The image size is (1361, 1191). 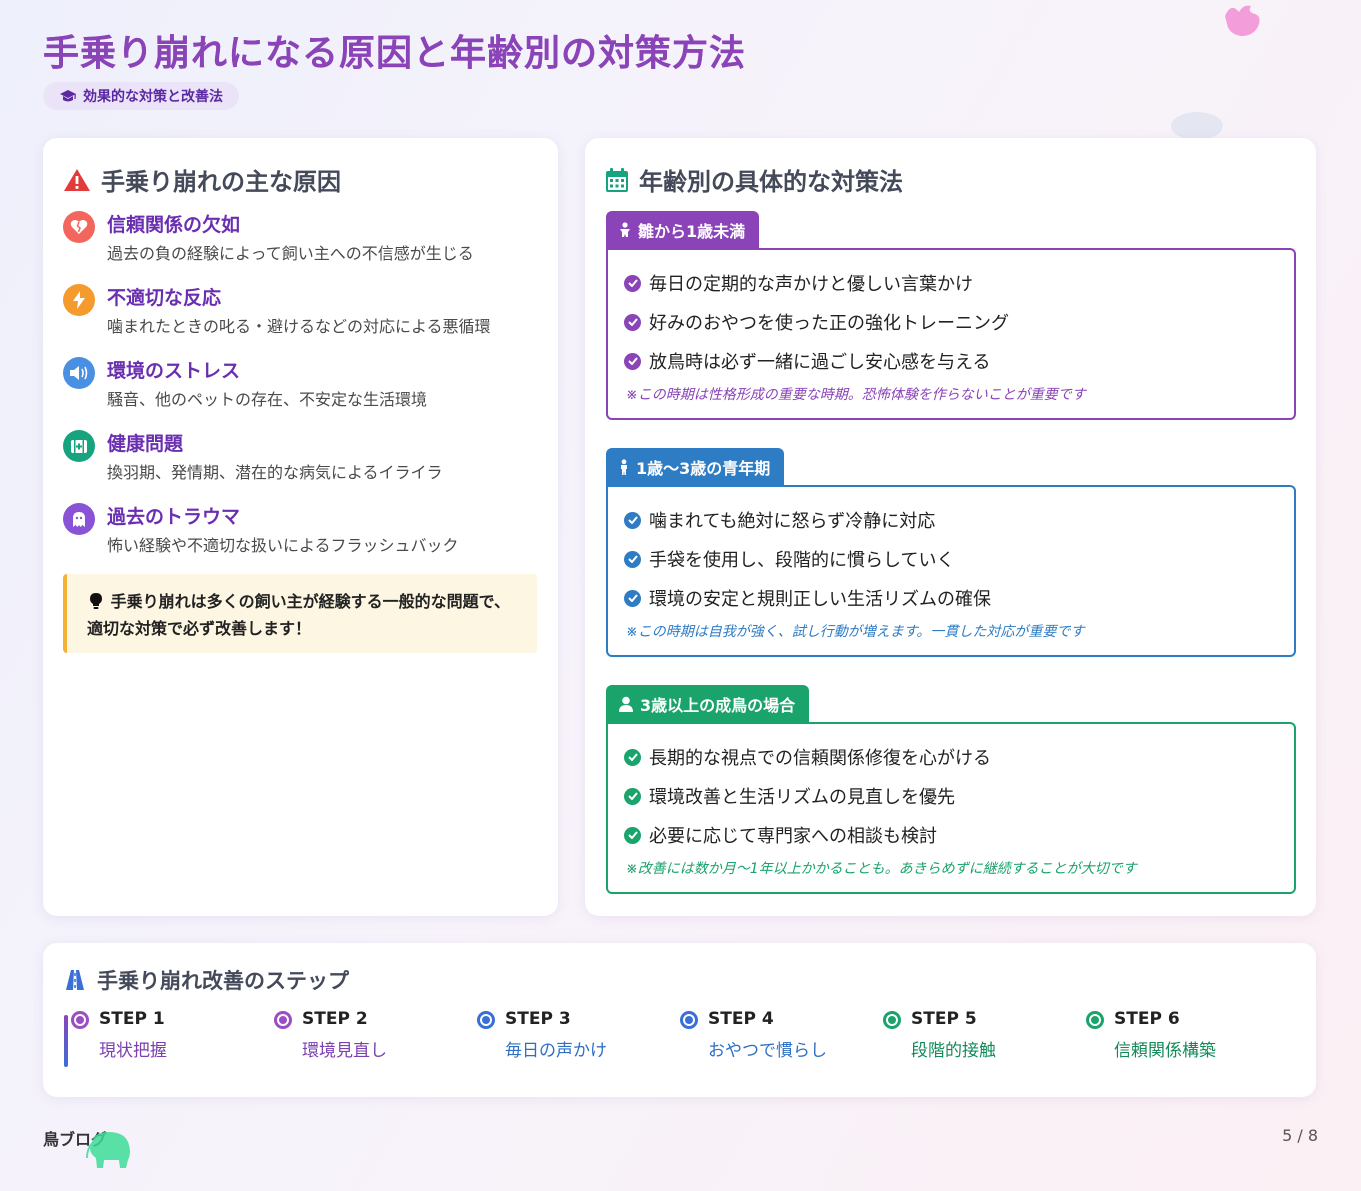 I want to click on step-label: STEP 5, so click(x=944, y=1019).